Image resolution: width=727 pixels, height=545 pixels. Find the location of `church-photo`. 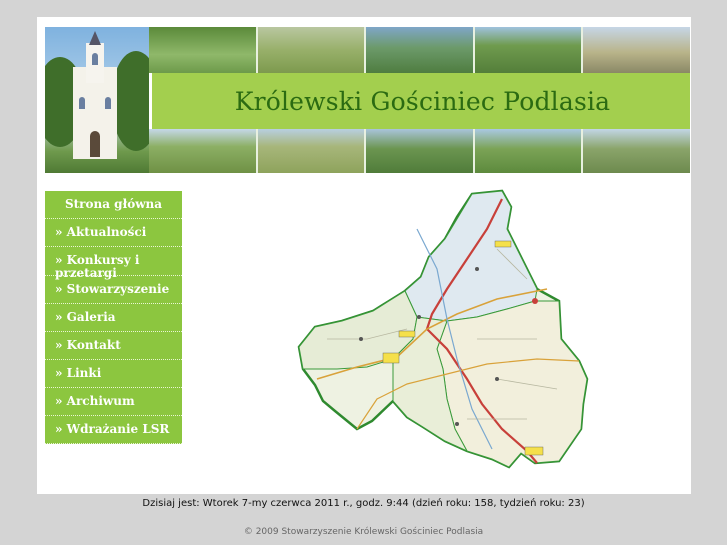

church-photo is located at coordinates (97, 100).